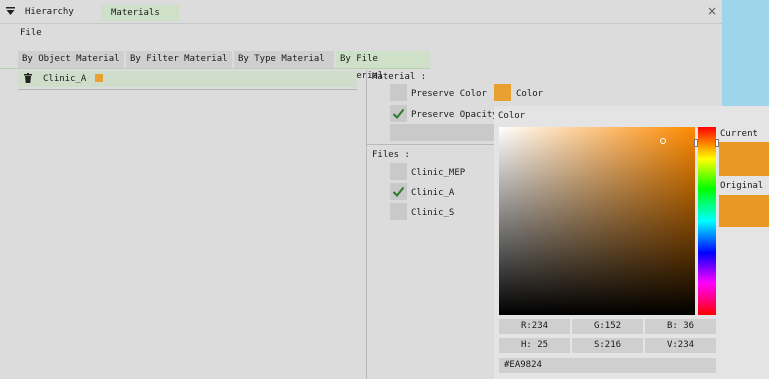  What do you see at coordinates (442, 132) in the screenshot?
I see `material-action-button` at bounding box center [442, 132].